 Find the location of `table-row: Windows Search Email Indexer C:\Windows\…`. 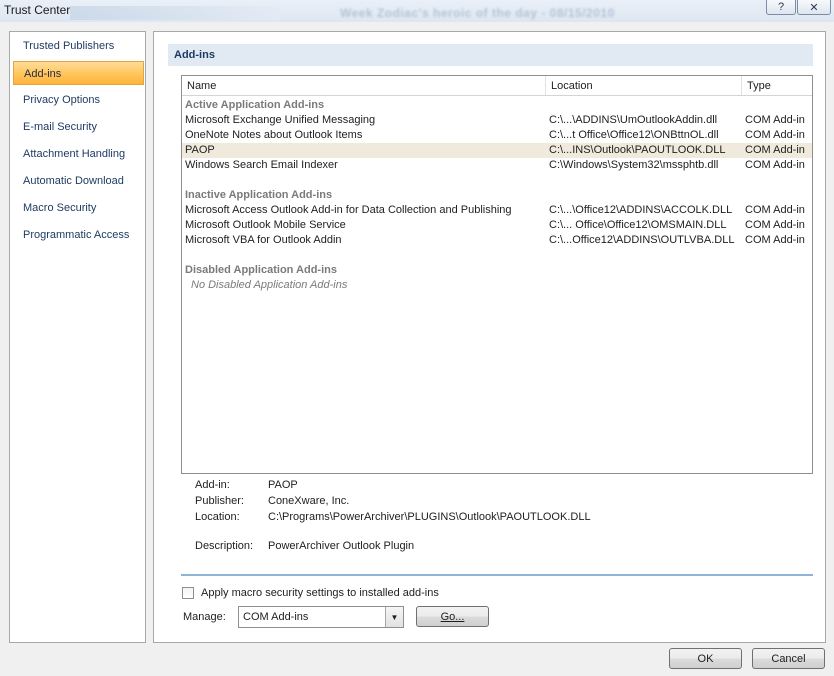

table-row: Windows Search Email Indexer C:\Windows\… is located at coordinates (497, 165).